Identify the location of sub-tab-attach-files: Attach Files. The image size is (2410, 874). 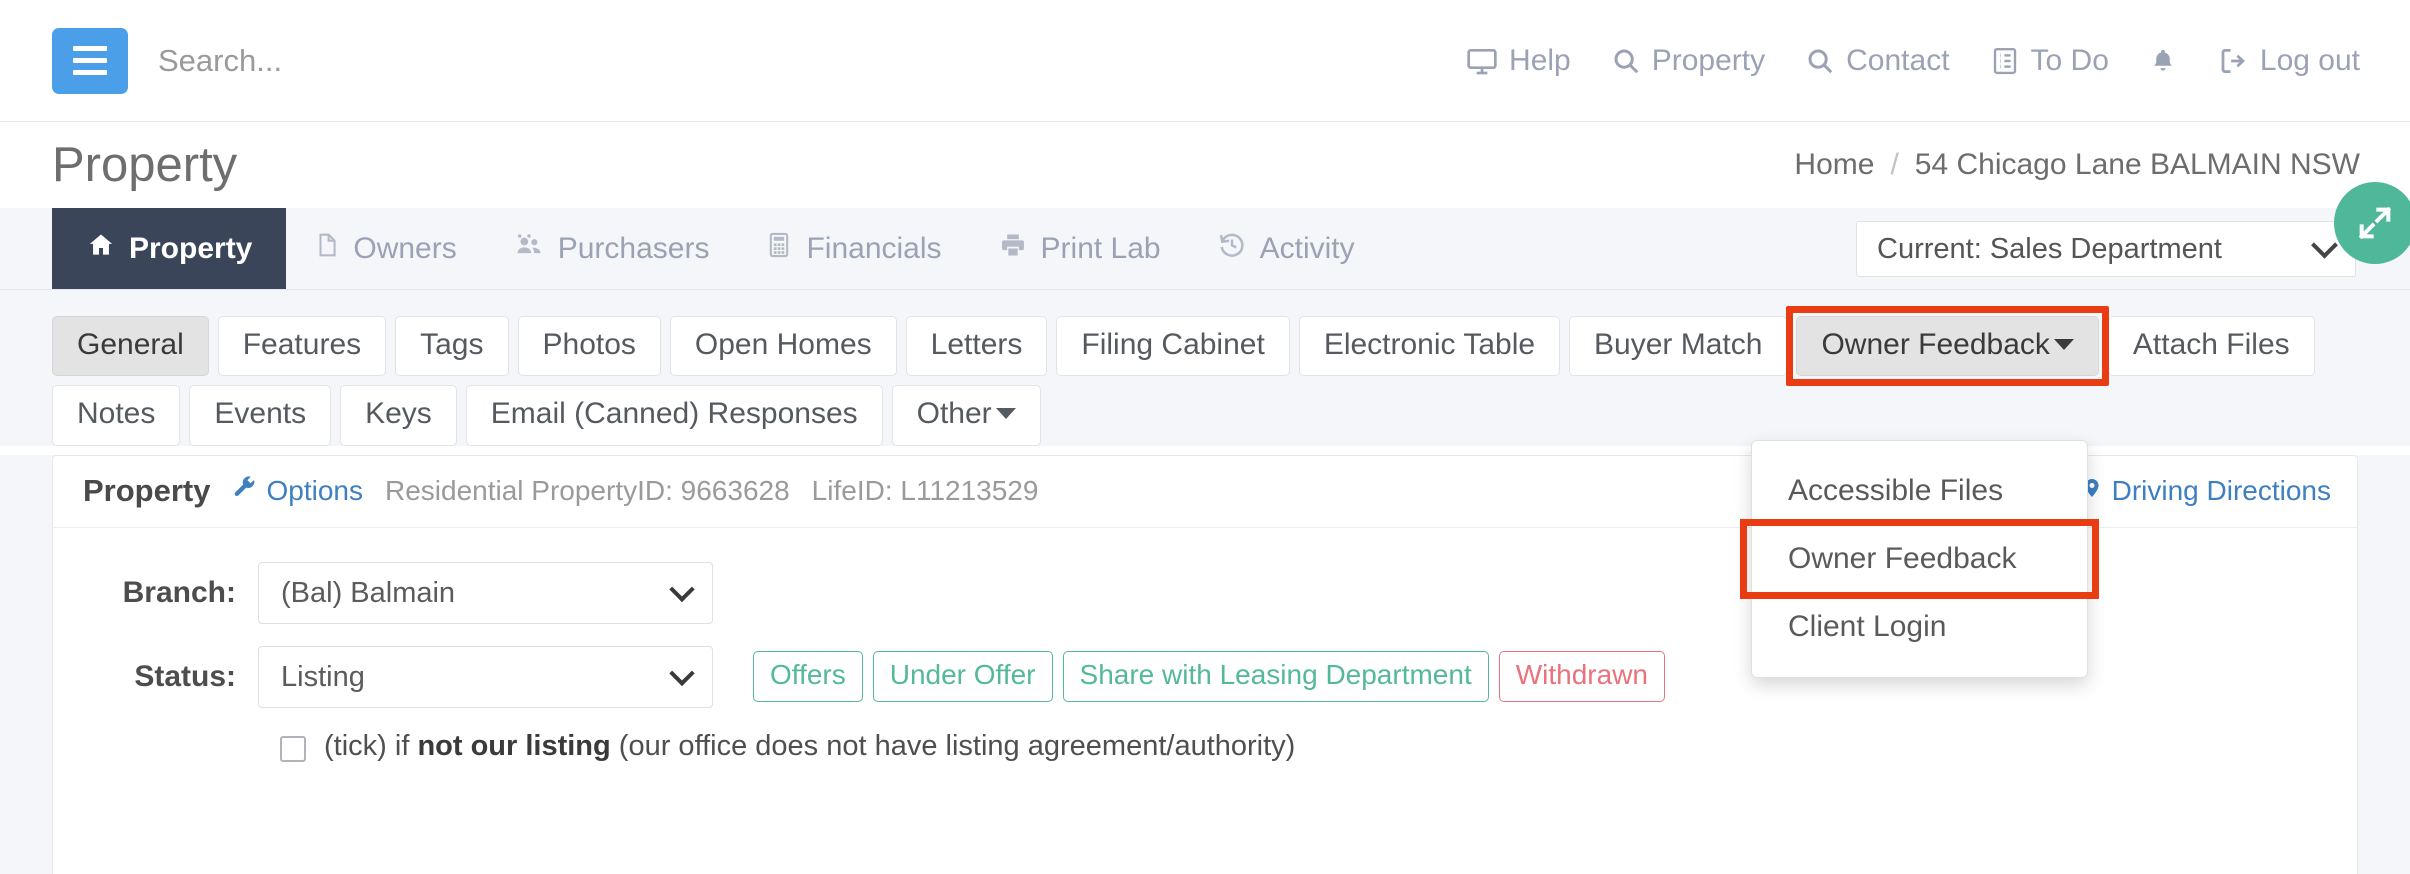
(2211, 346).